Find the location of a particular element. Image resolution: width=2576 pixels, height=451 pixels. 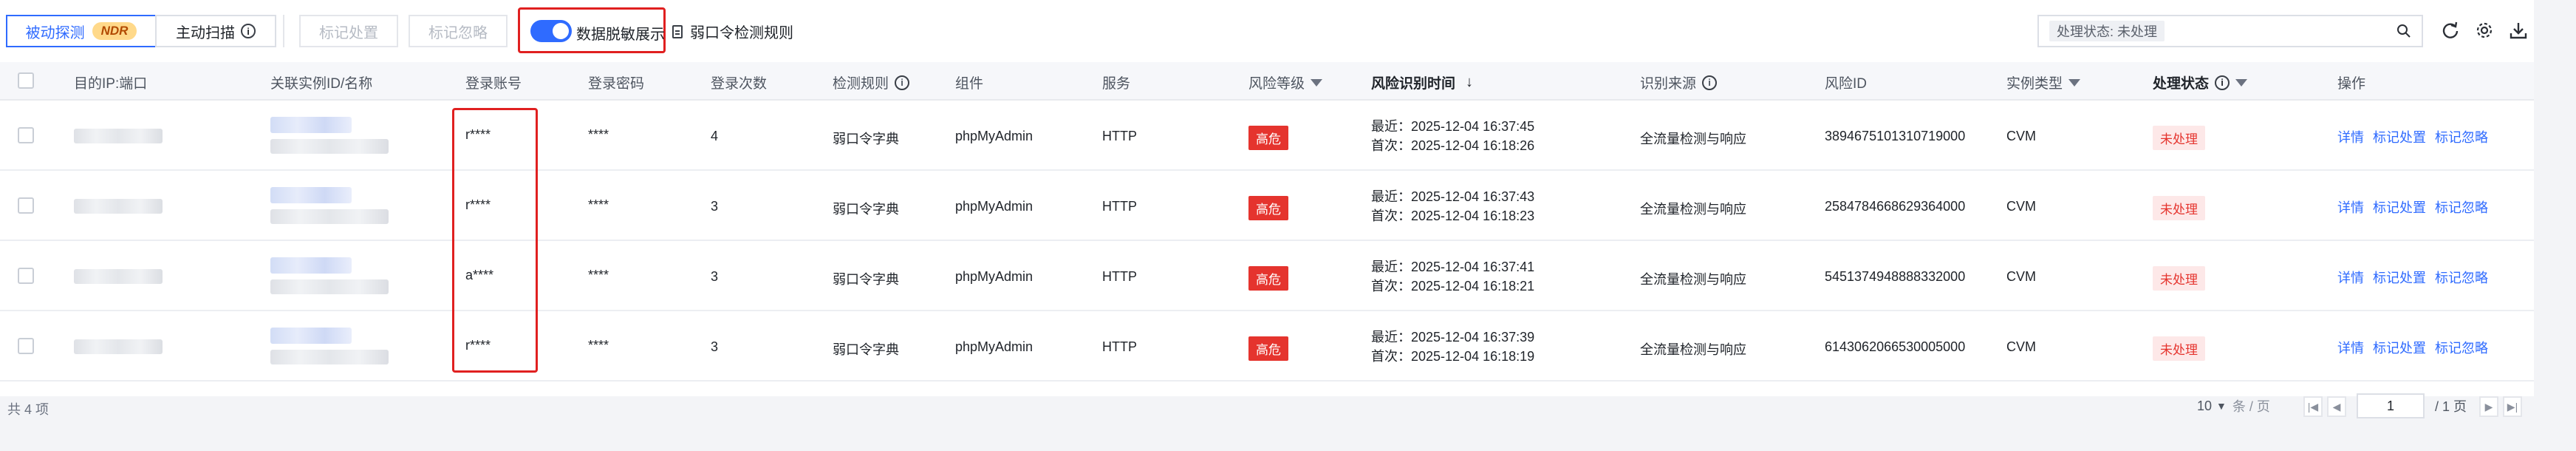

page-size-value: 10 is located at coordinates (2205, 406).